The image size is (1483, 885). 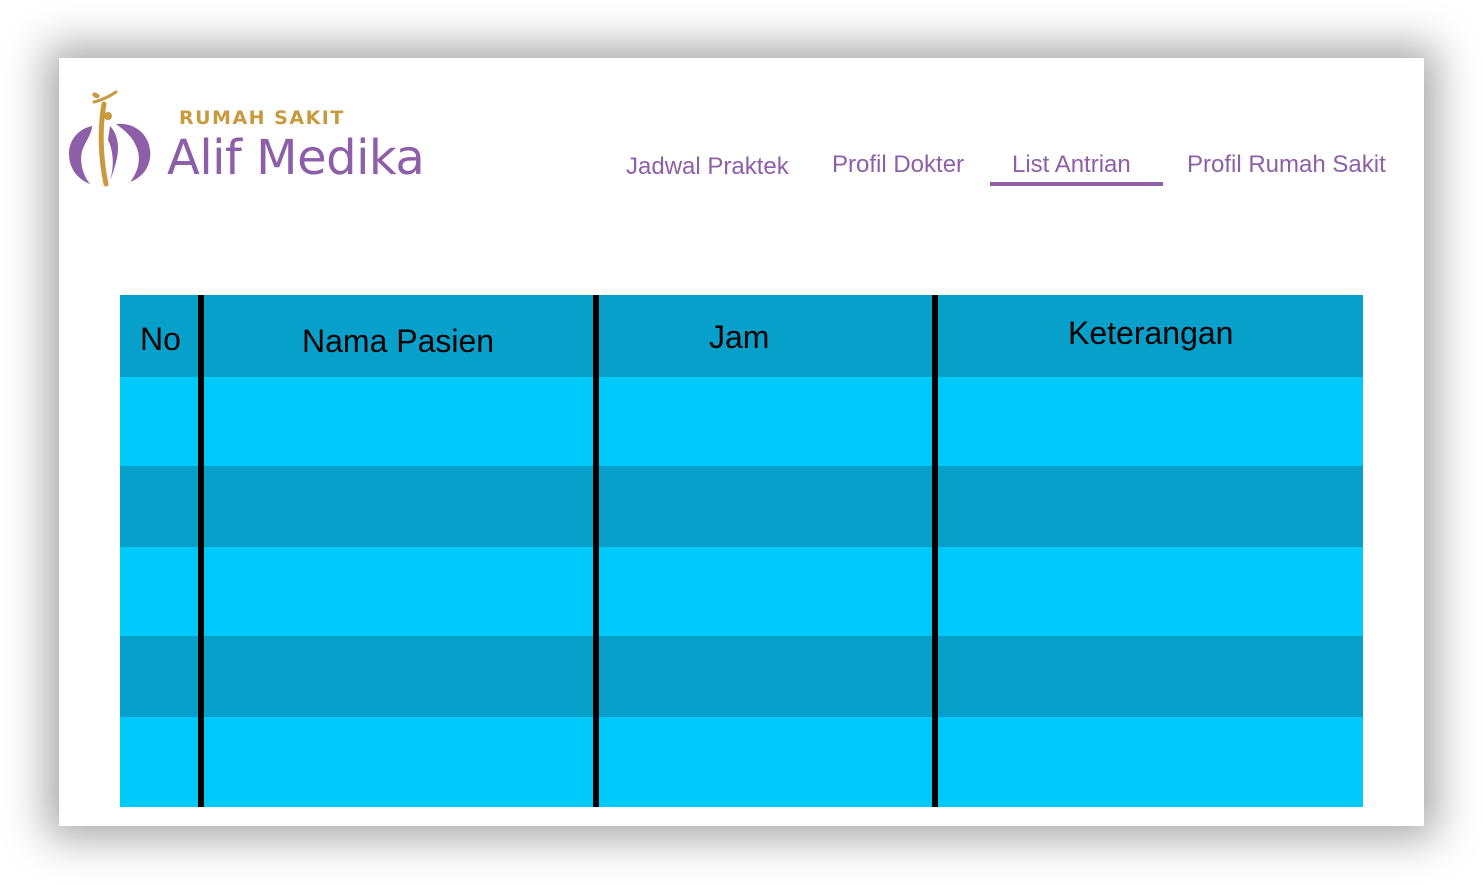 I want to click on hospital-logo: RUMAH SAKIT Alif Medika, so click(x=254, y=138).